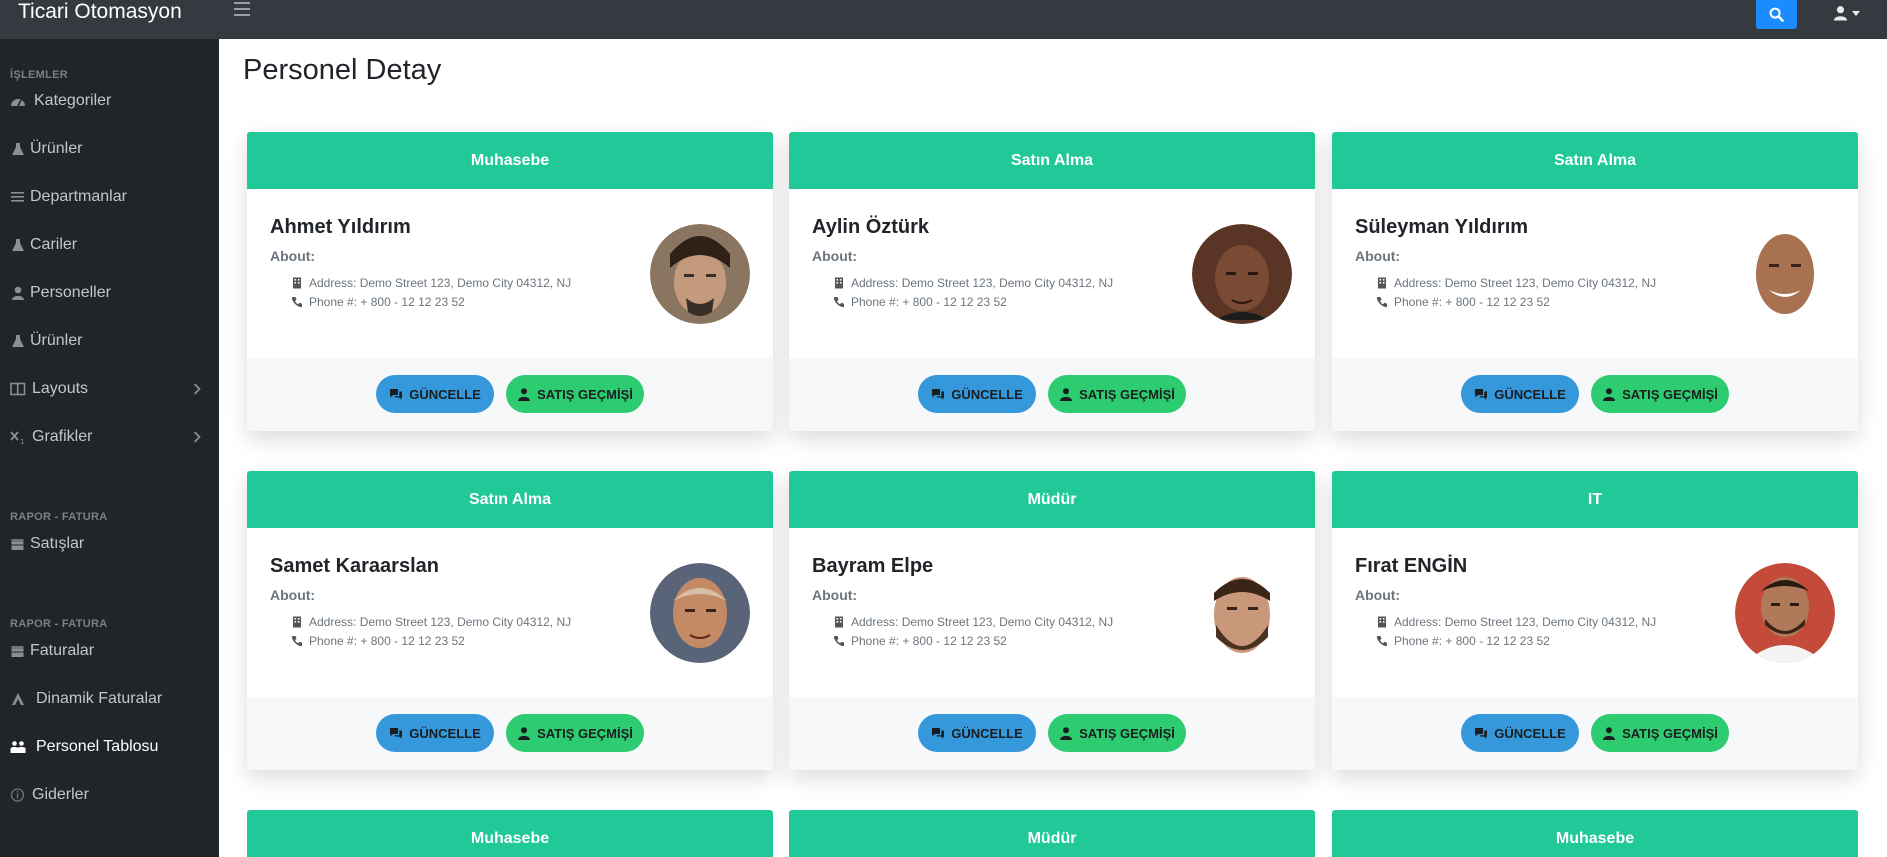 Image resolution: width=1887 pixels, height=857 pixels. I want to click on bars-icon, so click(17, 197).